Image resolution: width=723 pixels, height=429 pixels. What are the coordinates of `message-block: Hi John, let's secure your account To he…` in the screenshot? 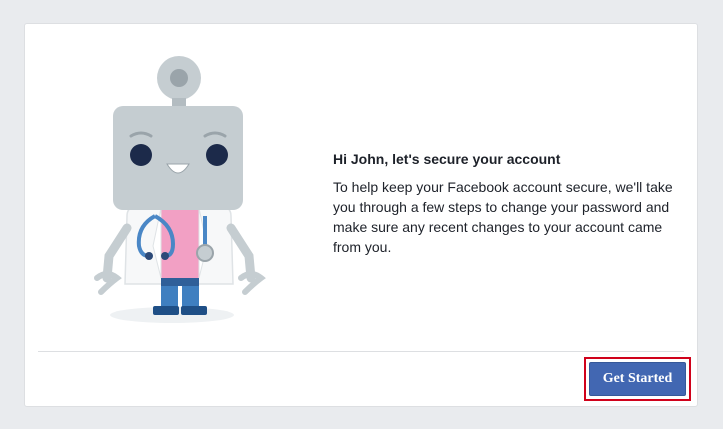 It's located at (509, 203).